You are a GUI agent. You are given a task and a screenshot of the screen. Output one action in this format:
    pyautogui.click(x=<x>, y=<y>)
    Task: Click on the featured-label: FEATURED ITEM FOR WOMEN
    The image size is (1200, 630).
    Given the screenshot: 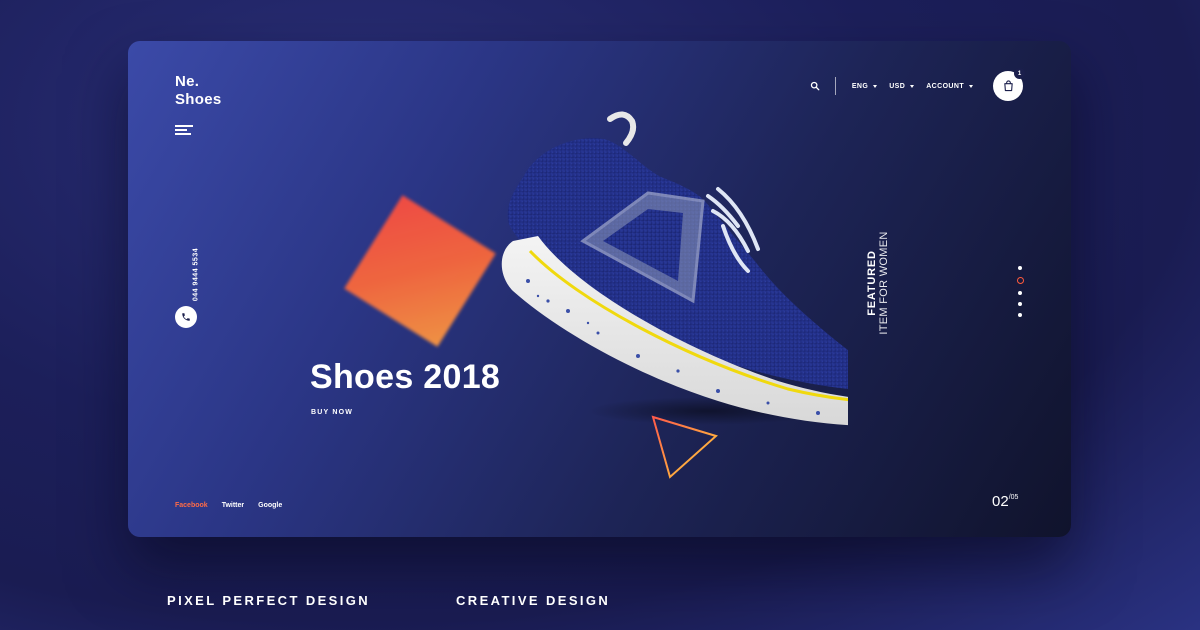 What is the action you would take?
    pyautogui.click(x=878, y=283)
    